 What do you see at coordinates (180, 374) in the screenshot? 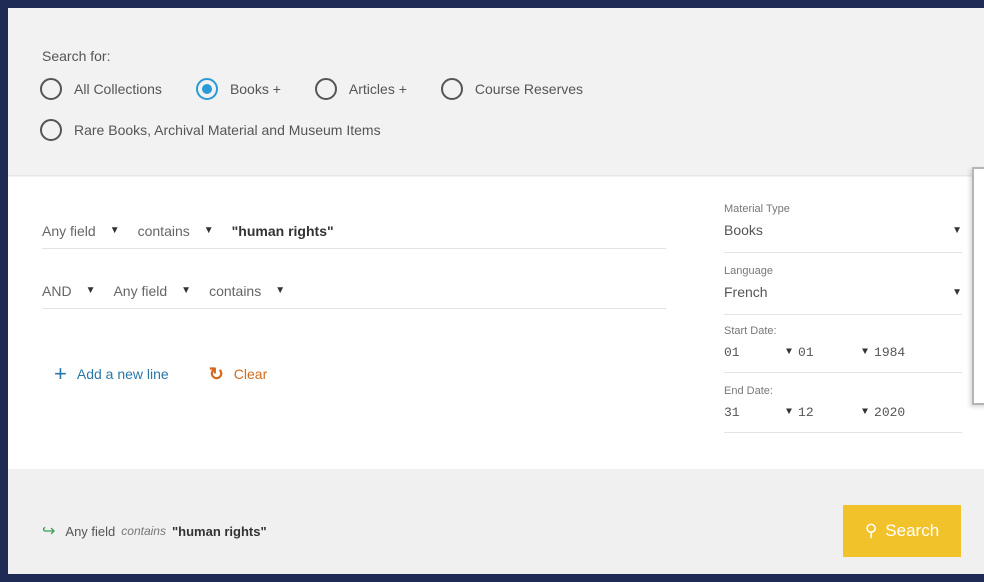
I see `query-actions: + Add a new line ↻ Clear` at bounding box center [180, 374].